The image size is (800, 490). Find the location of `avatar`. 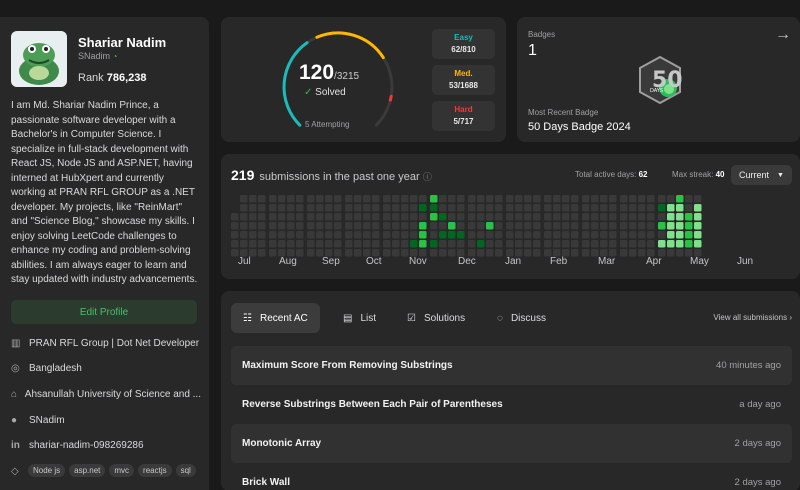

avatar is located at coordinates (39, 59).